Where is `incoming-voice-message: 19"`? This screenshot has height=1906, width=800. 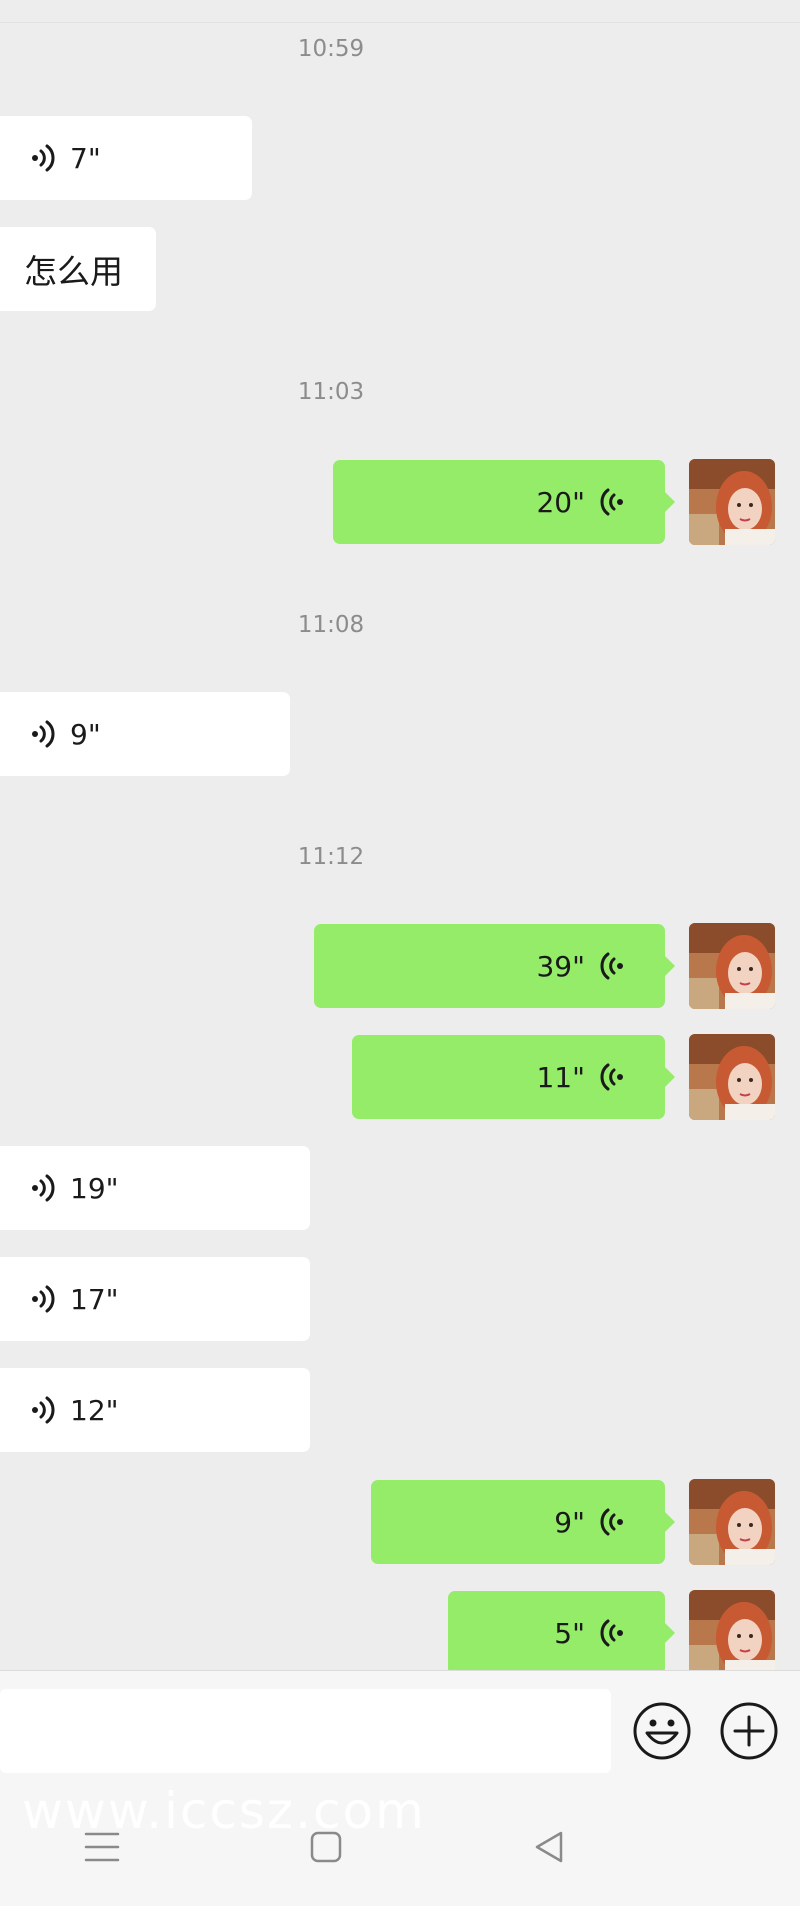
incoming-voice-message: 19" is located at coordinates (155, 1188).